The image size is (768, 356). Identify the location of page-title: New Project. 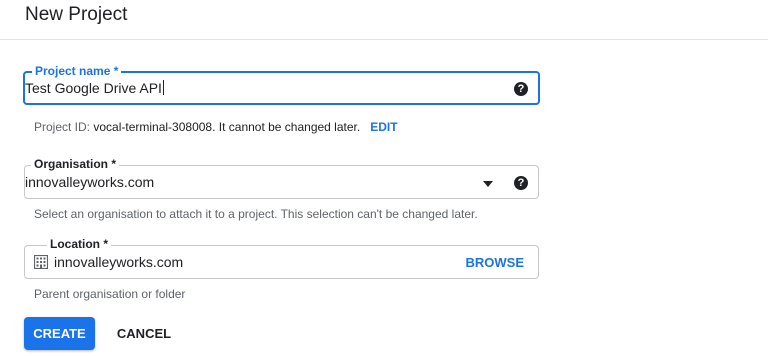
(76, 14).